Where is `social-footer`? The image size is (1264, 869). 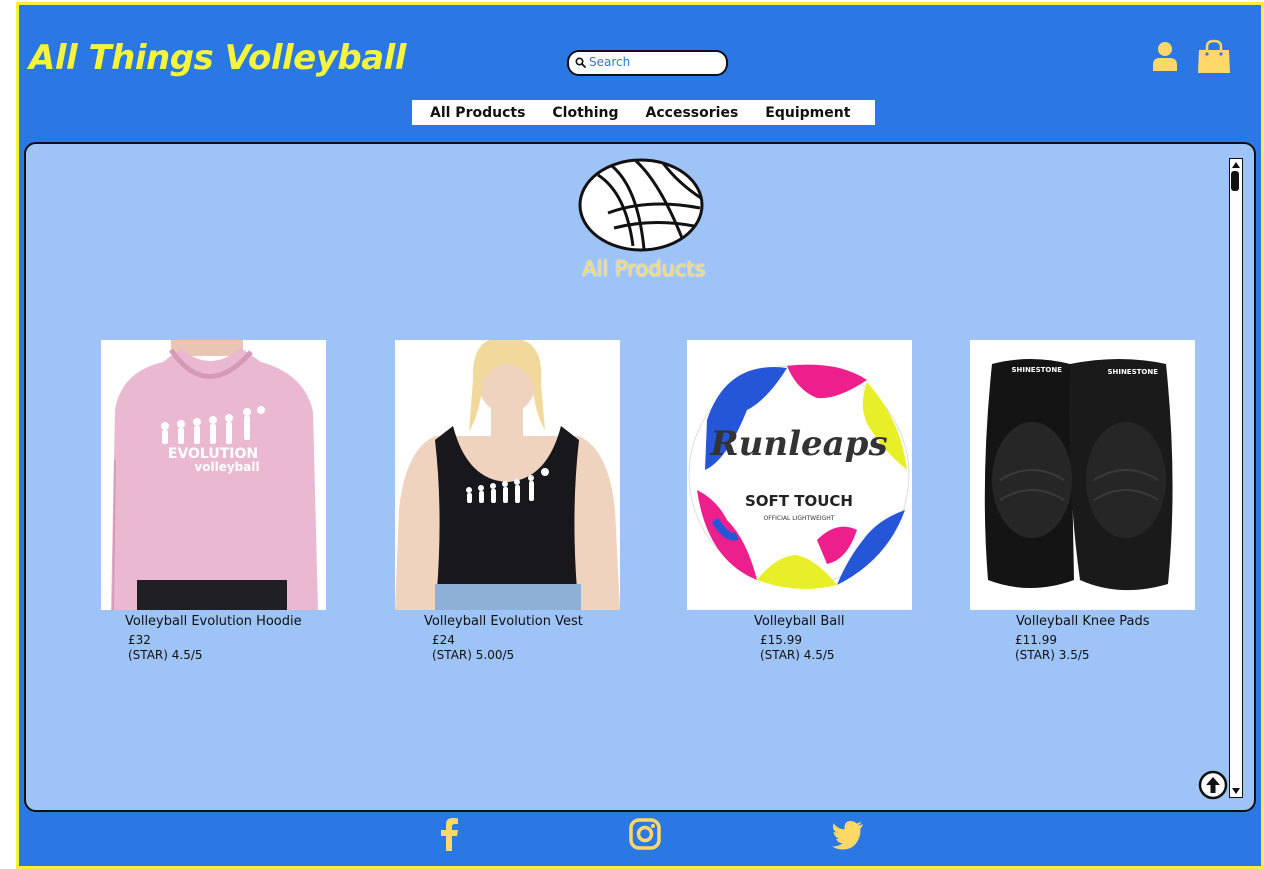 social-footer is located at coordinates (640, 839).